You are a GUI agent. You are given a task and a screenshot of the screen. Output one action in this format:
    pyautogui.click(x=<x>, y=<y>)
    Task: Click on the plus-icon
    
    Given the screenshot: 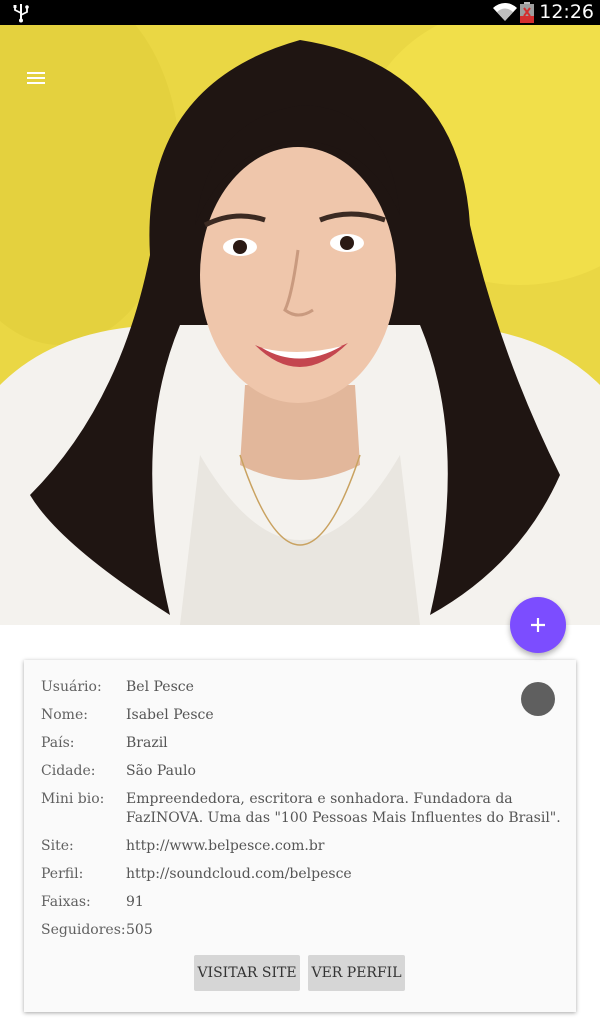 What is the action you would take?
    pyautogui.click(x=538, y=625)
    